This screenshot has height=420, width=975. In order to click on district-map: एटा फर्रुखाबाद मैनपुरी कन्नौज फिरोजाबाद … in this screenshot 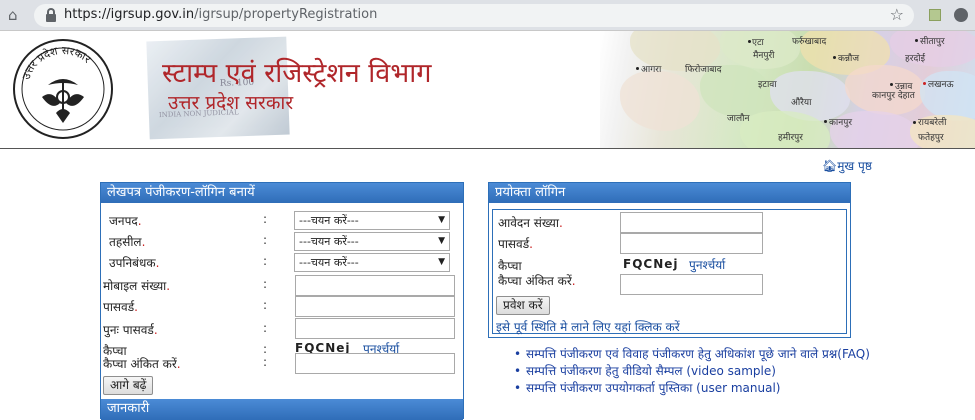, I will do `click(787, 89)`.